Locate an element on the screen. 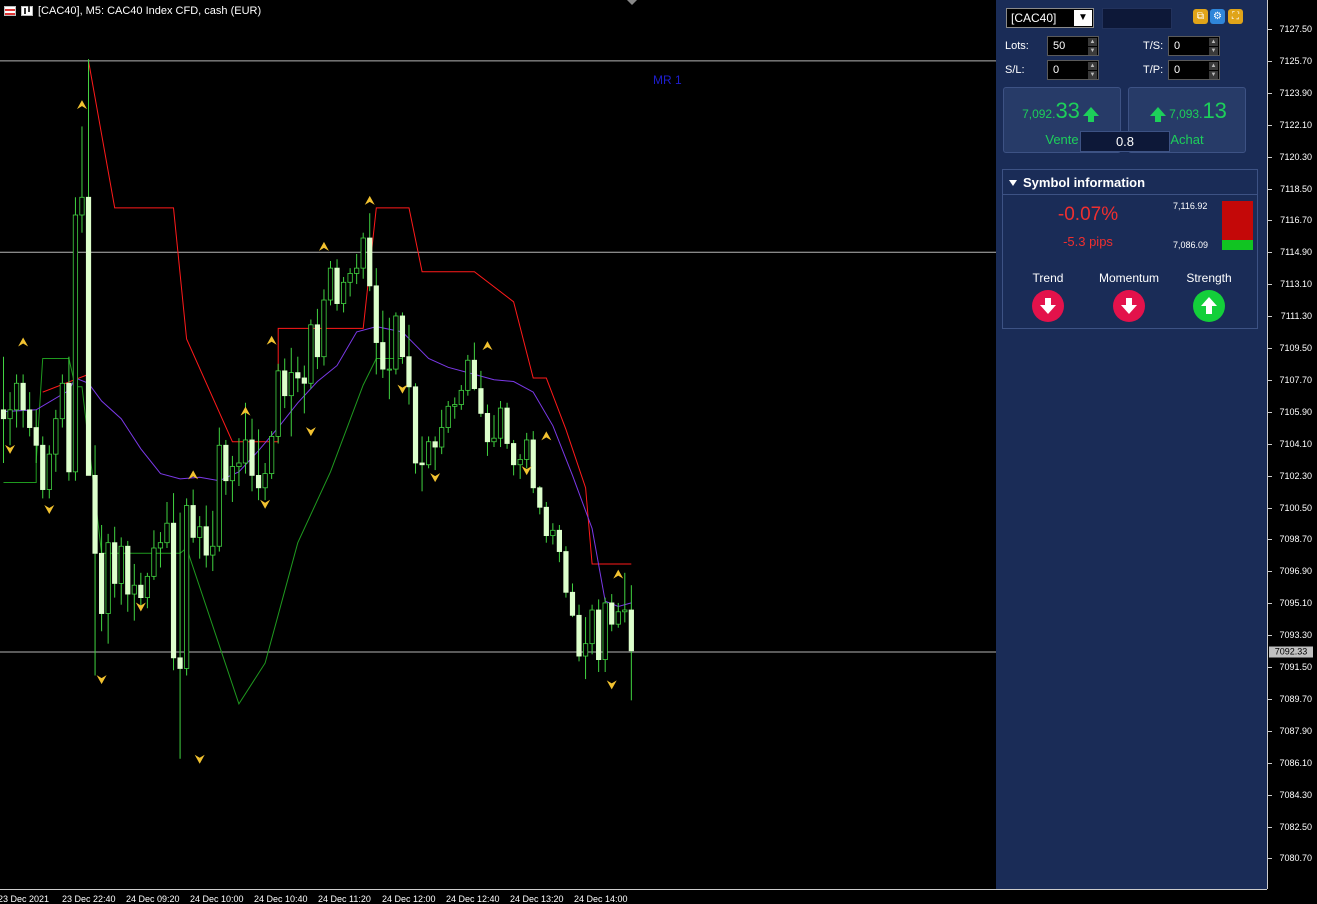  price-tick-label: 7080.70 is located at coordinates (1295, 858).